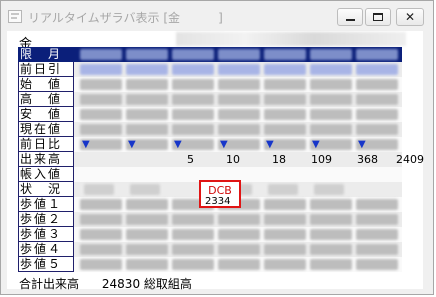 The width and height of the screenshot is (436, 297). What do you see at coordinates (350, 20) in the screenshot?
I see `minimize-icon` at bounding box center [350, 20].